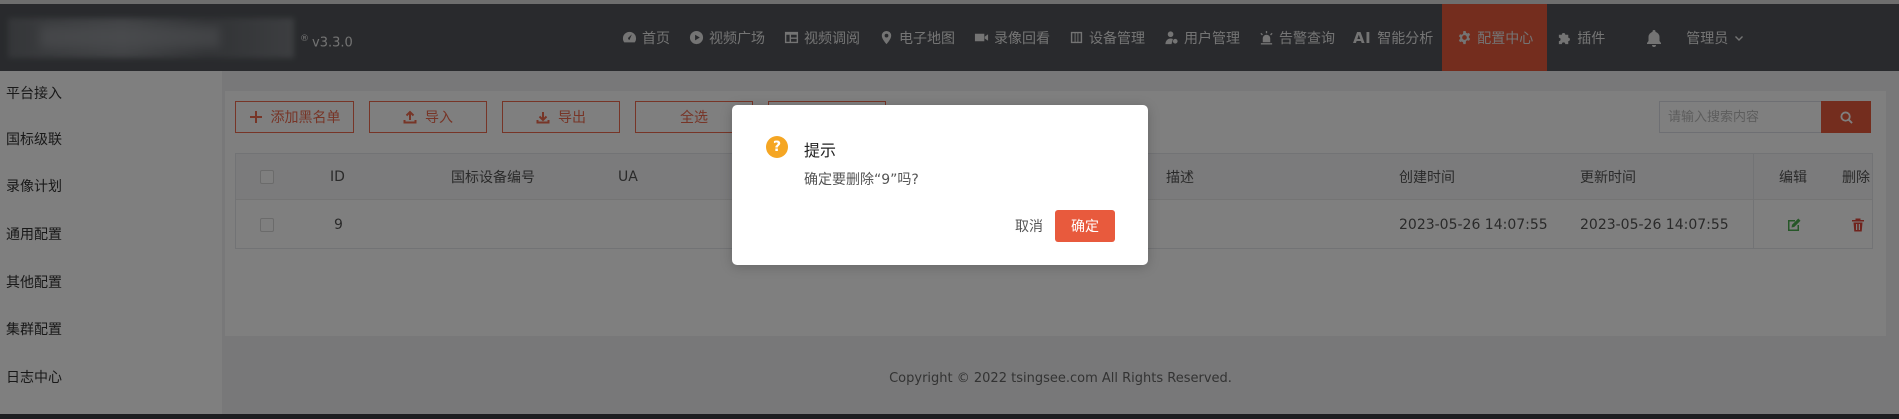 This screenshot has width=1899, height=419. Describe the element at coordinates (861, 180) in the screenshot. I see `dialog-message: 确定要删除“9”吗?` at that location.